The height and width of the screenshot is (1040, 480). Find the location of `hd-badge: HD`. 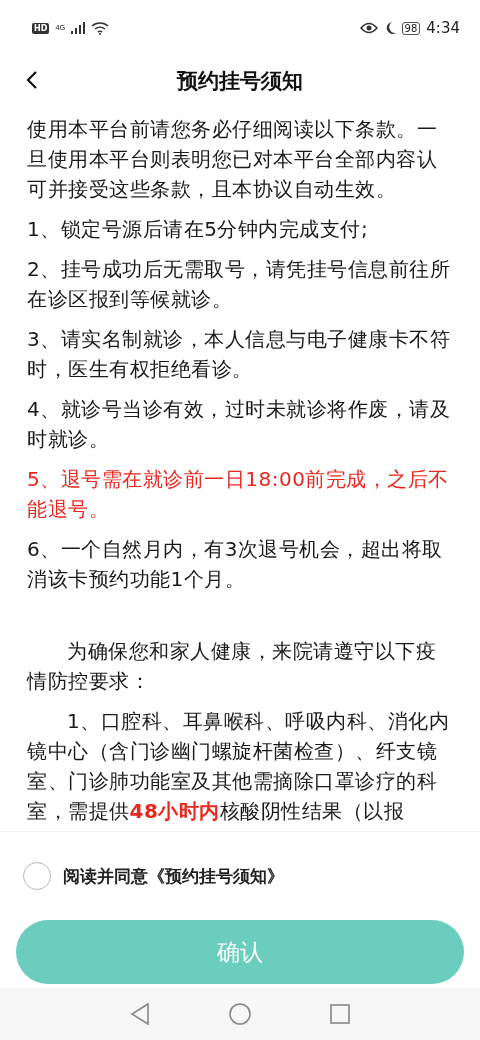

hd-badge: HD is located at coordinates (41, 28).